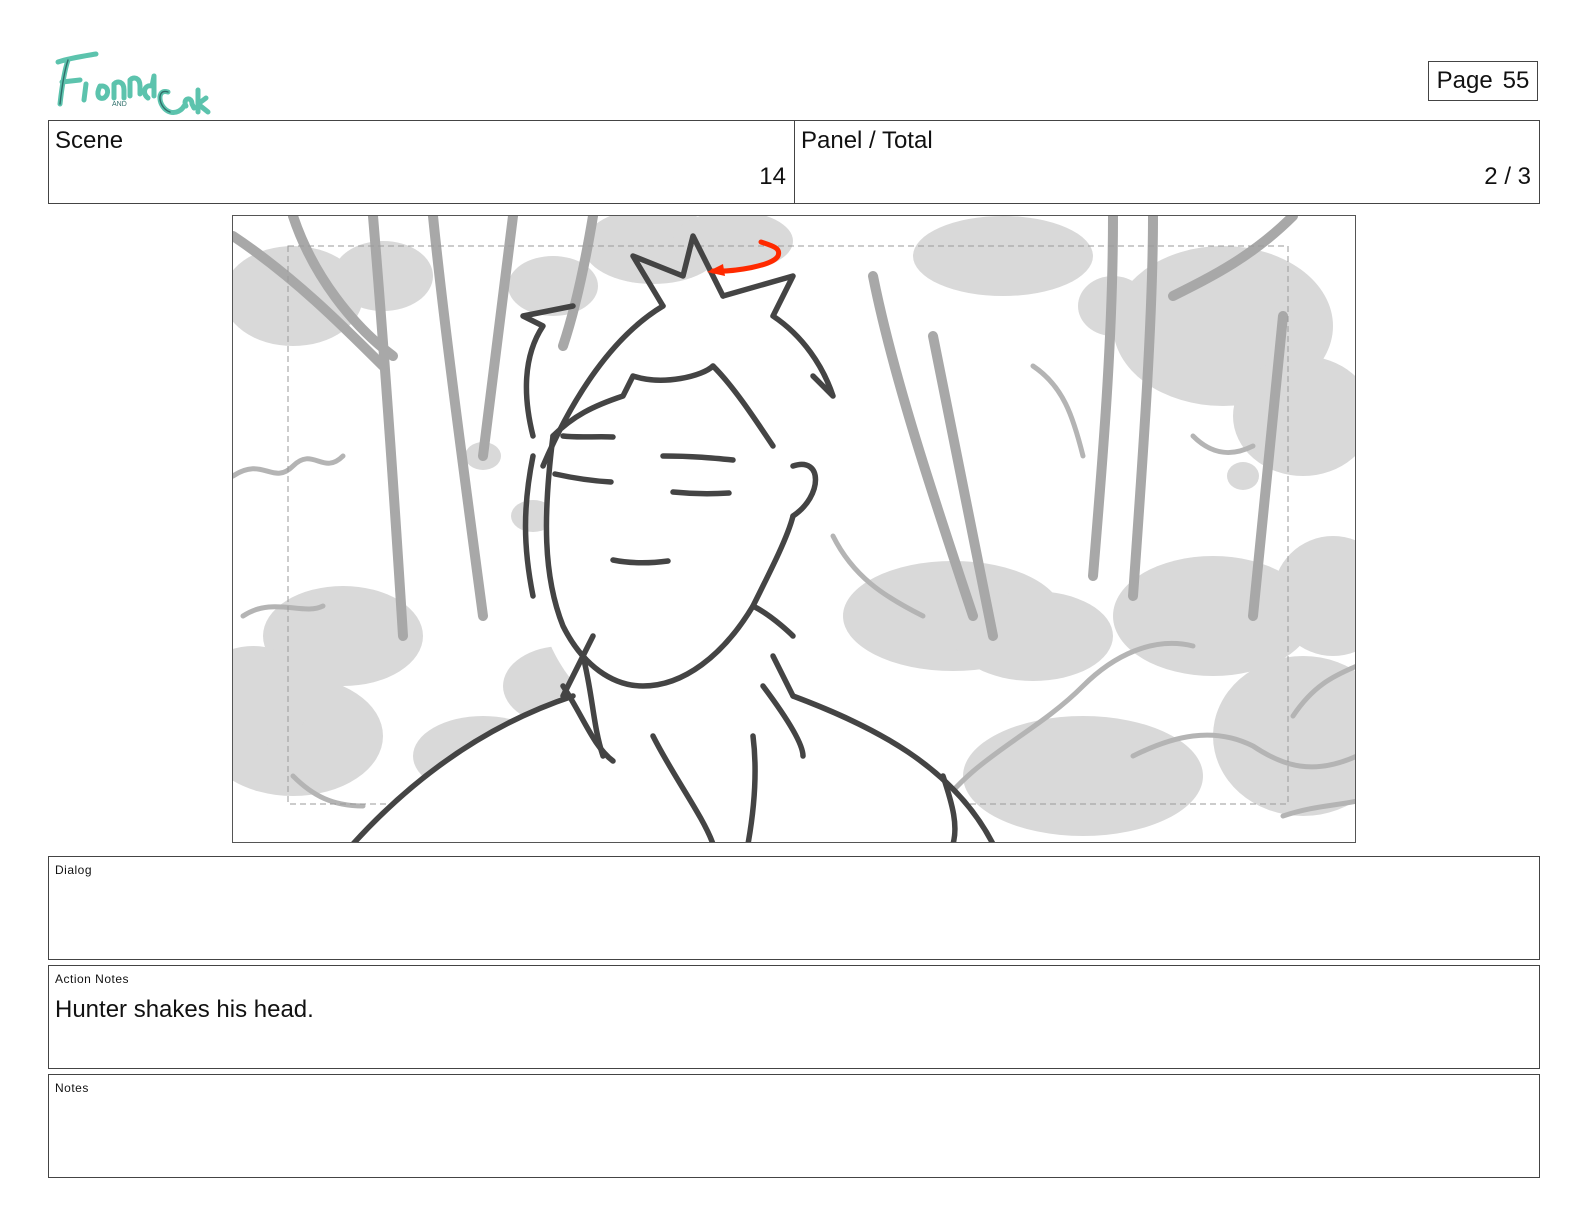 Image resolution: width=1584 pixels, height=1224 pixels. I want to click on panel-cell: Panel / Total 2 / 3, so click(1167, 162).